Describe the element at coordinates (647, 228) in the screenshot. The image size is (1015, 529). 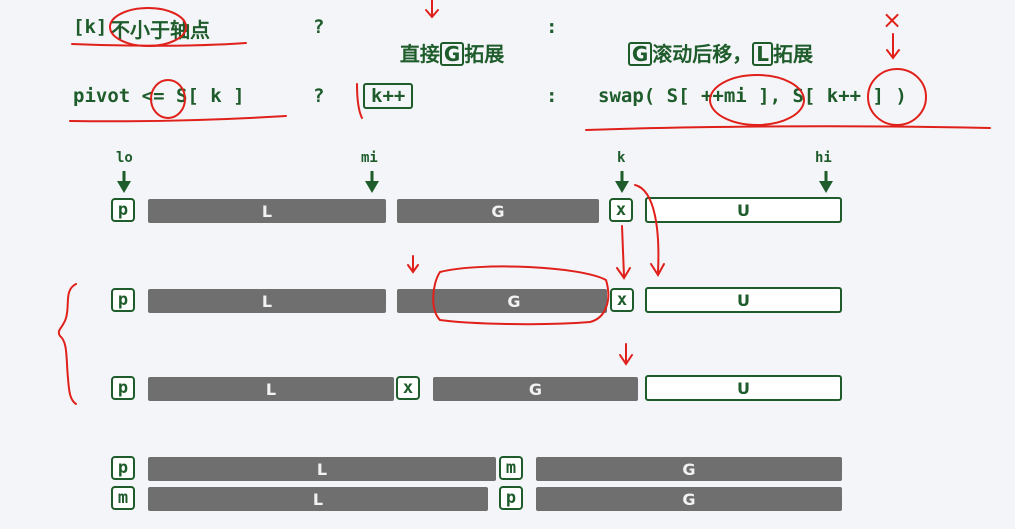
I see `red-arrow-curve` at that location.